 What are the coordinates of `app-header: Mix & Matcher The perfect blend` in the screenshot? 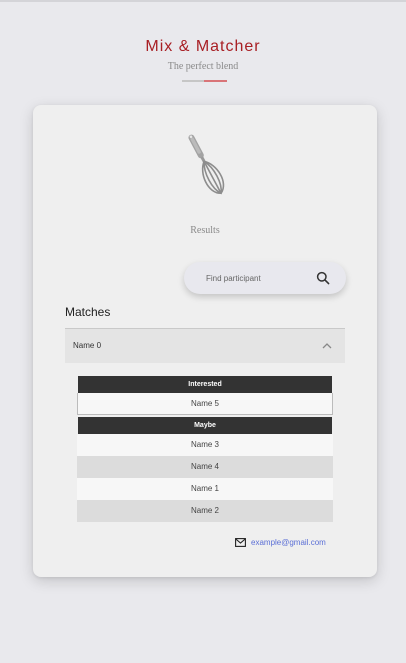 It's located at (203, 55).